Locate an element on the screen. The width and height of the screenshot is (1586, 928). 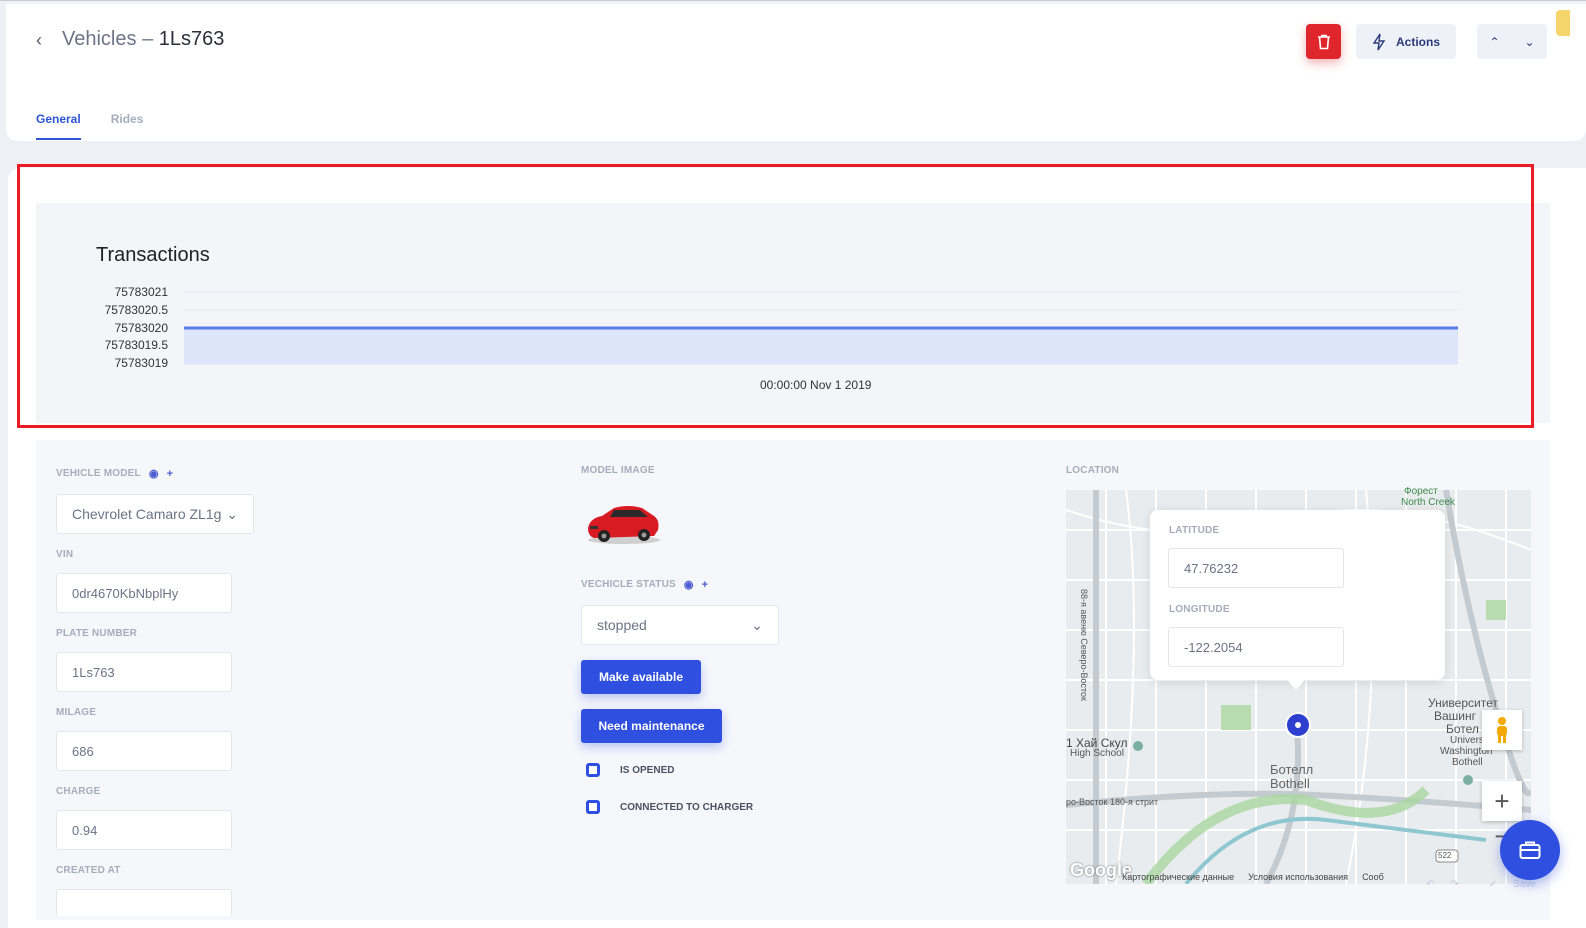
y-tick-label: 75783019.5 is located at coordinates (136, 345).